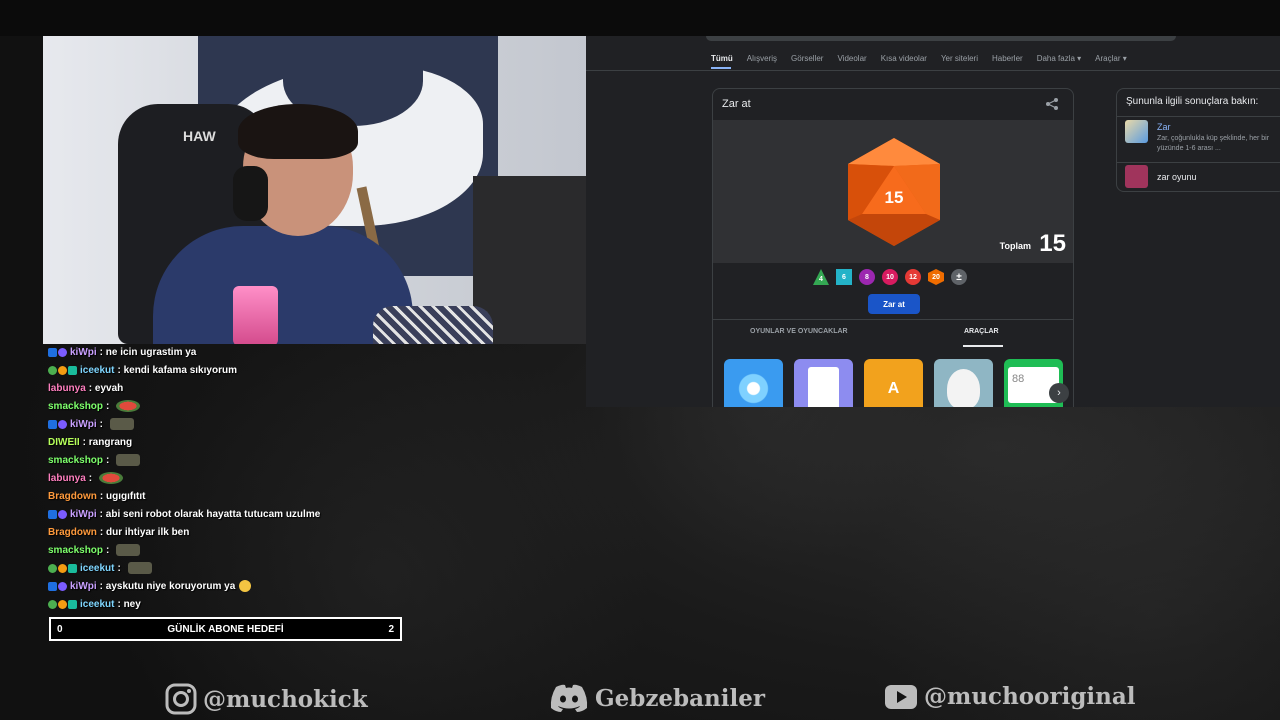 Image resolution: width=1280 pixels, height=720 pixels. I want to click on app-profile-icon, so click(963, 383).